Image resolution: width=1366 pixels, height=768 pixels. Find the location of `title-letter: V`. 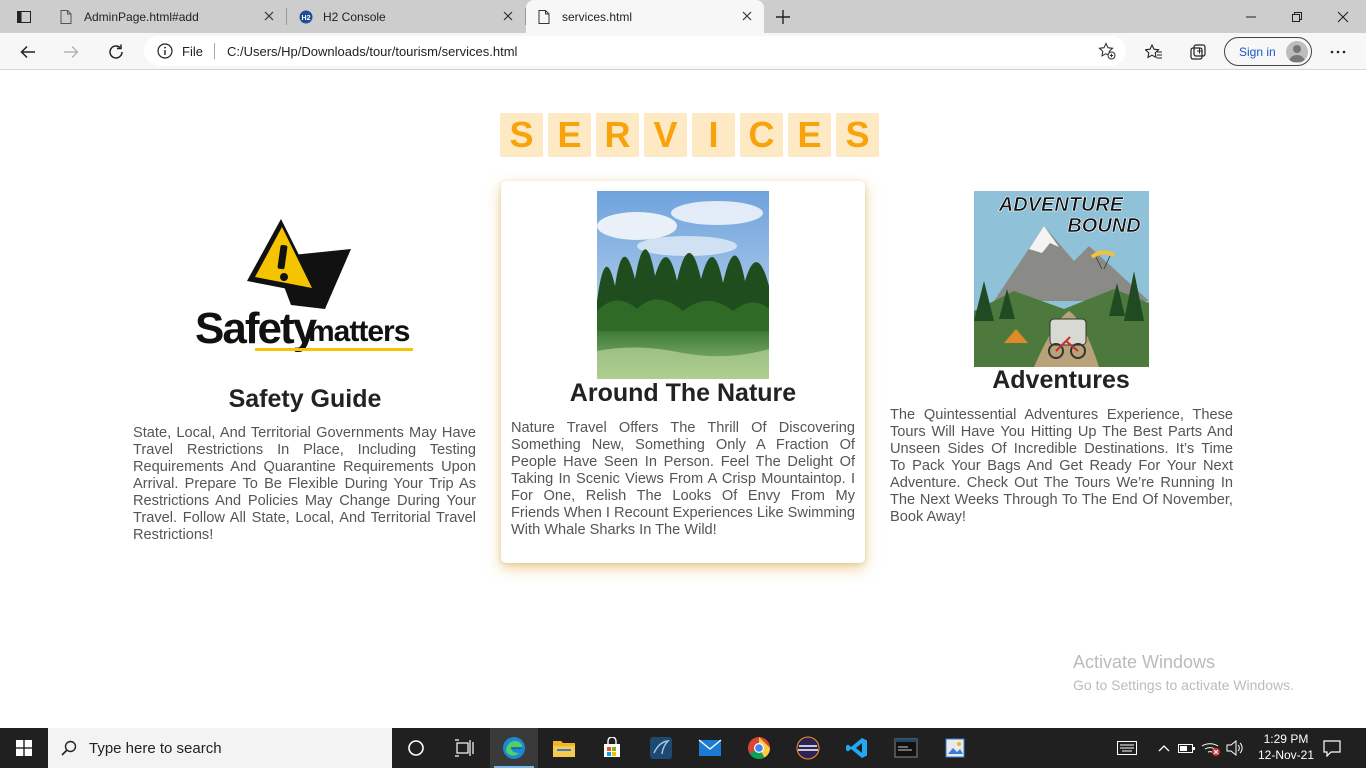

title-letter: V is located at coordinates (665, 135).